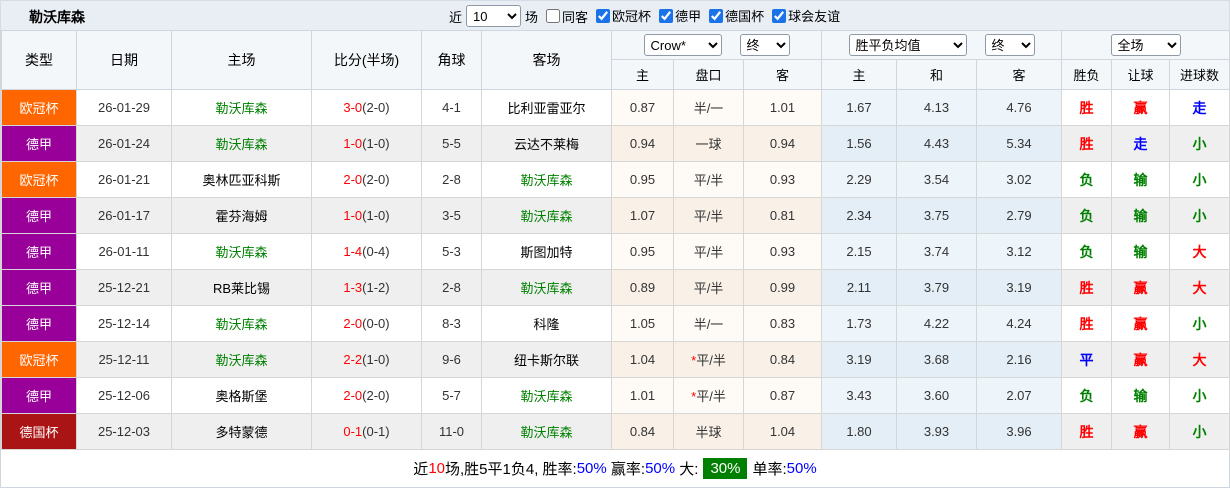 The height and width of the screenshot is (488, 1230). What do you see at coordinates (532, 17) in the screenshot?
I see `recent-label-suffix: 场` at bounding box center [532, 17].